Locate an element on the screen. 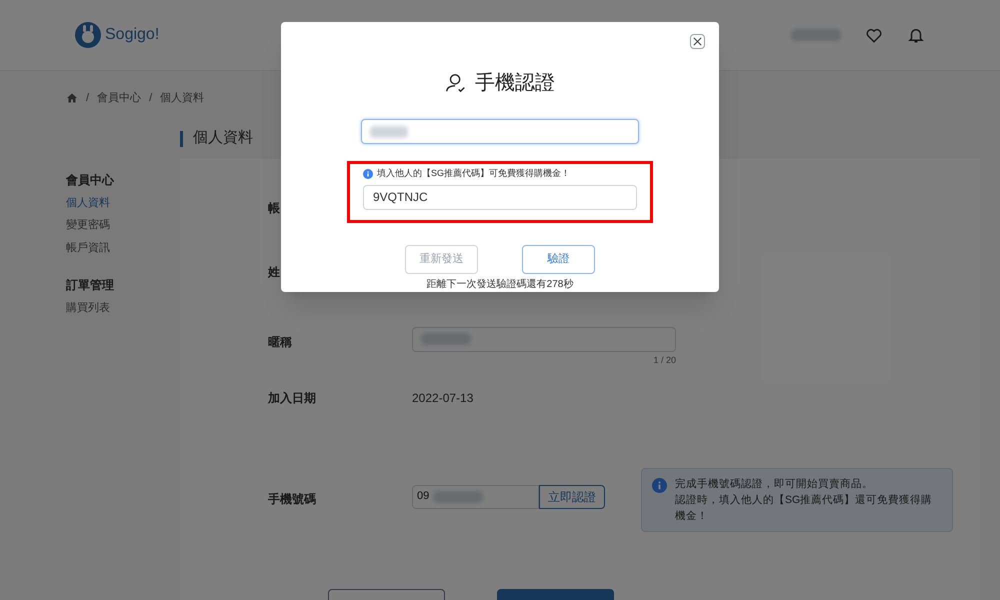  logo-icon is located at coordinates (88, 35).